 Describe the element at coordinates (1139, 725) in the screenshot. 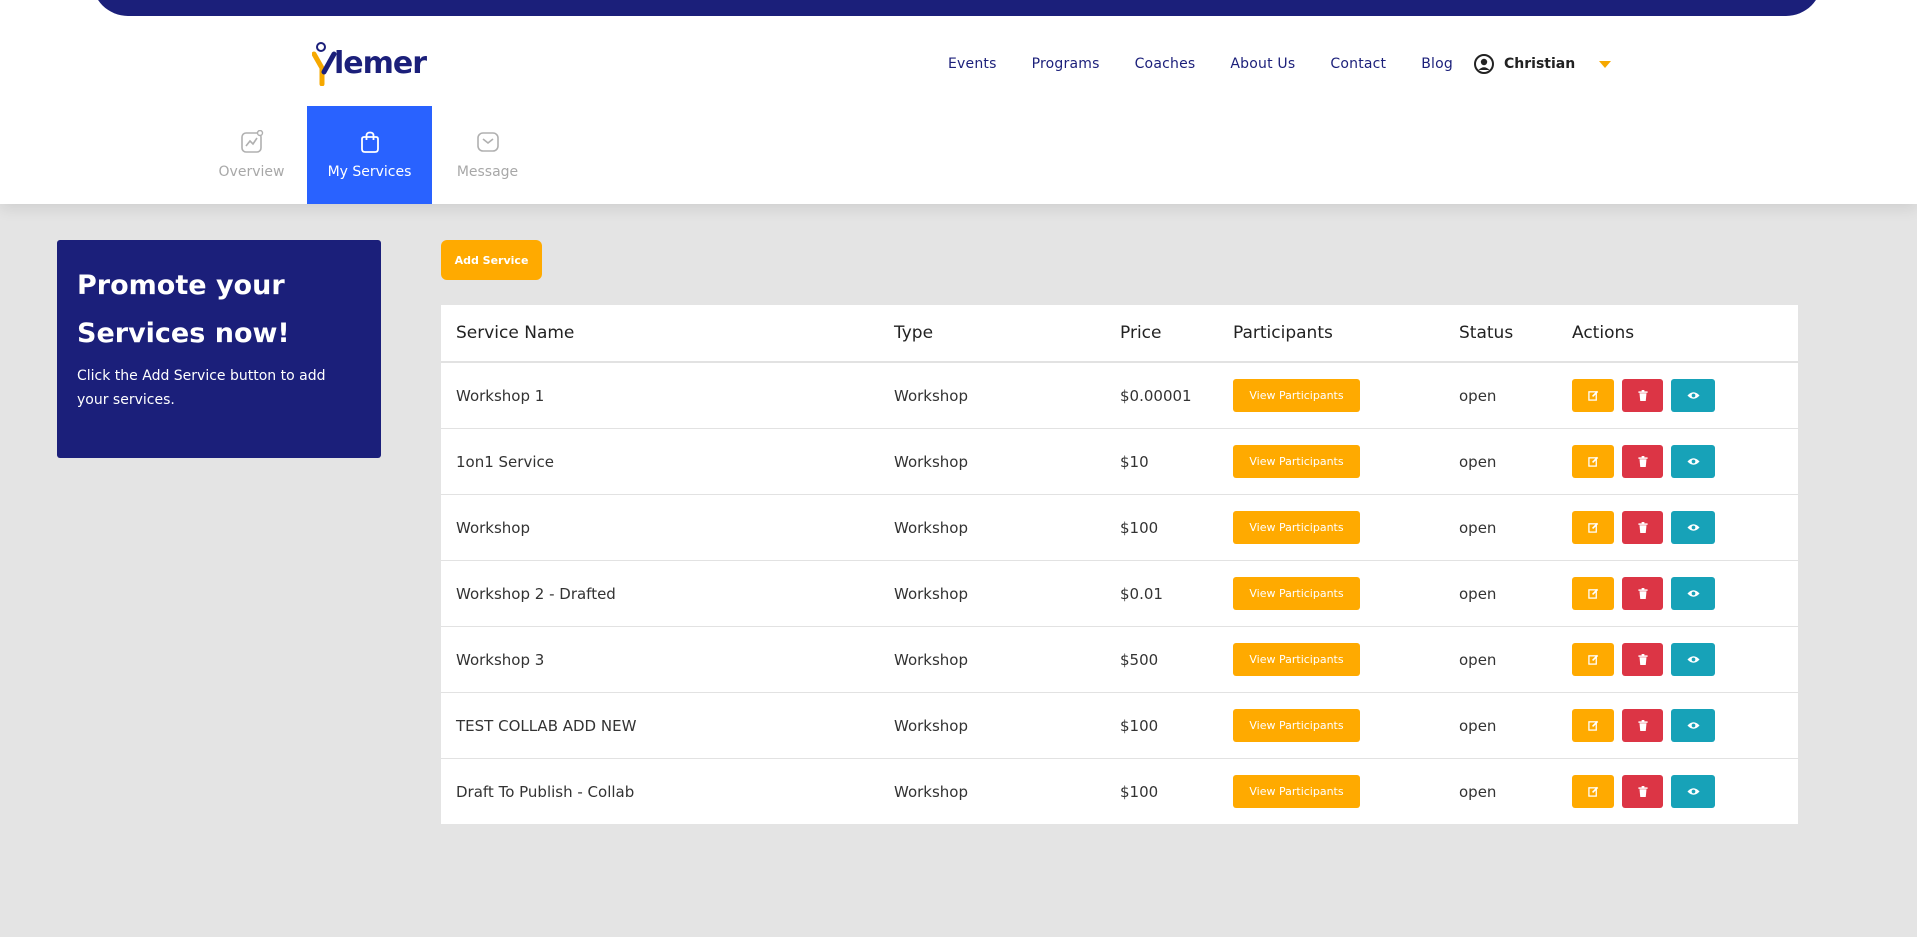

I see `service-price: $100` at that location.